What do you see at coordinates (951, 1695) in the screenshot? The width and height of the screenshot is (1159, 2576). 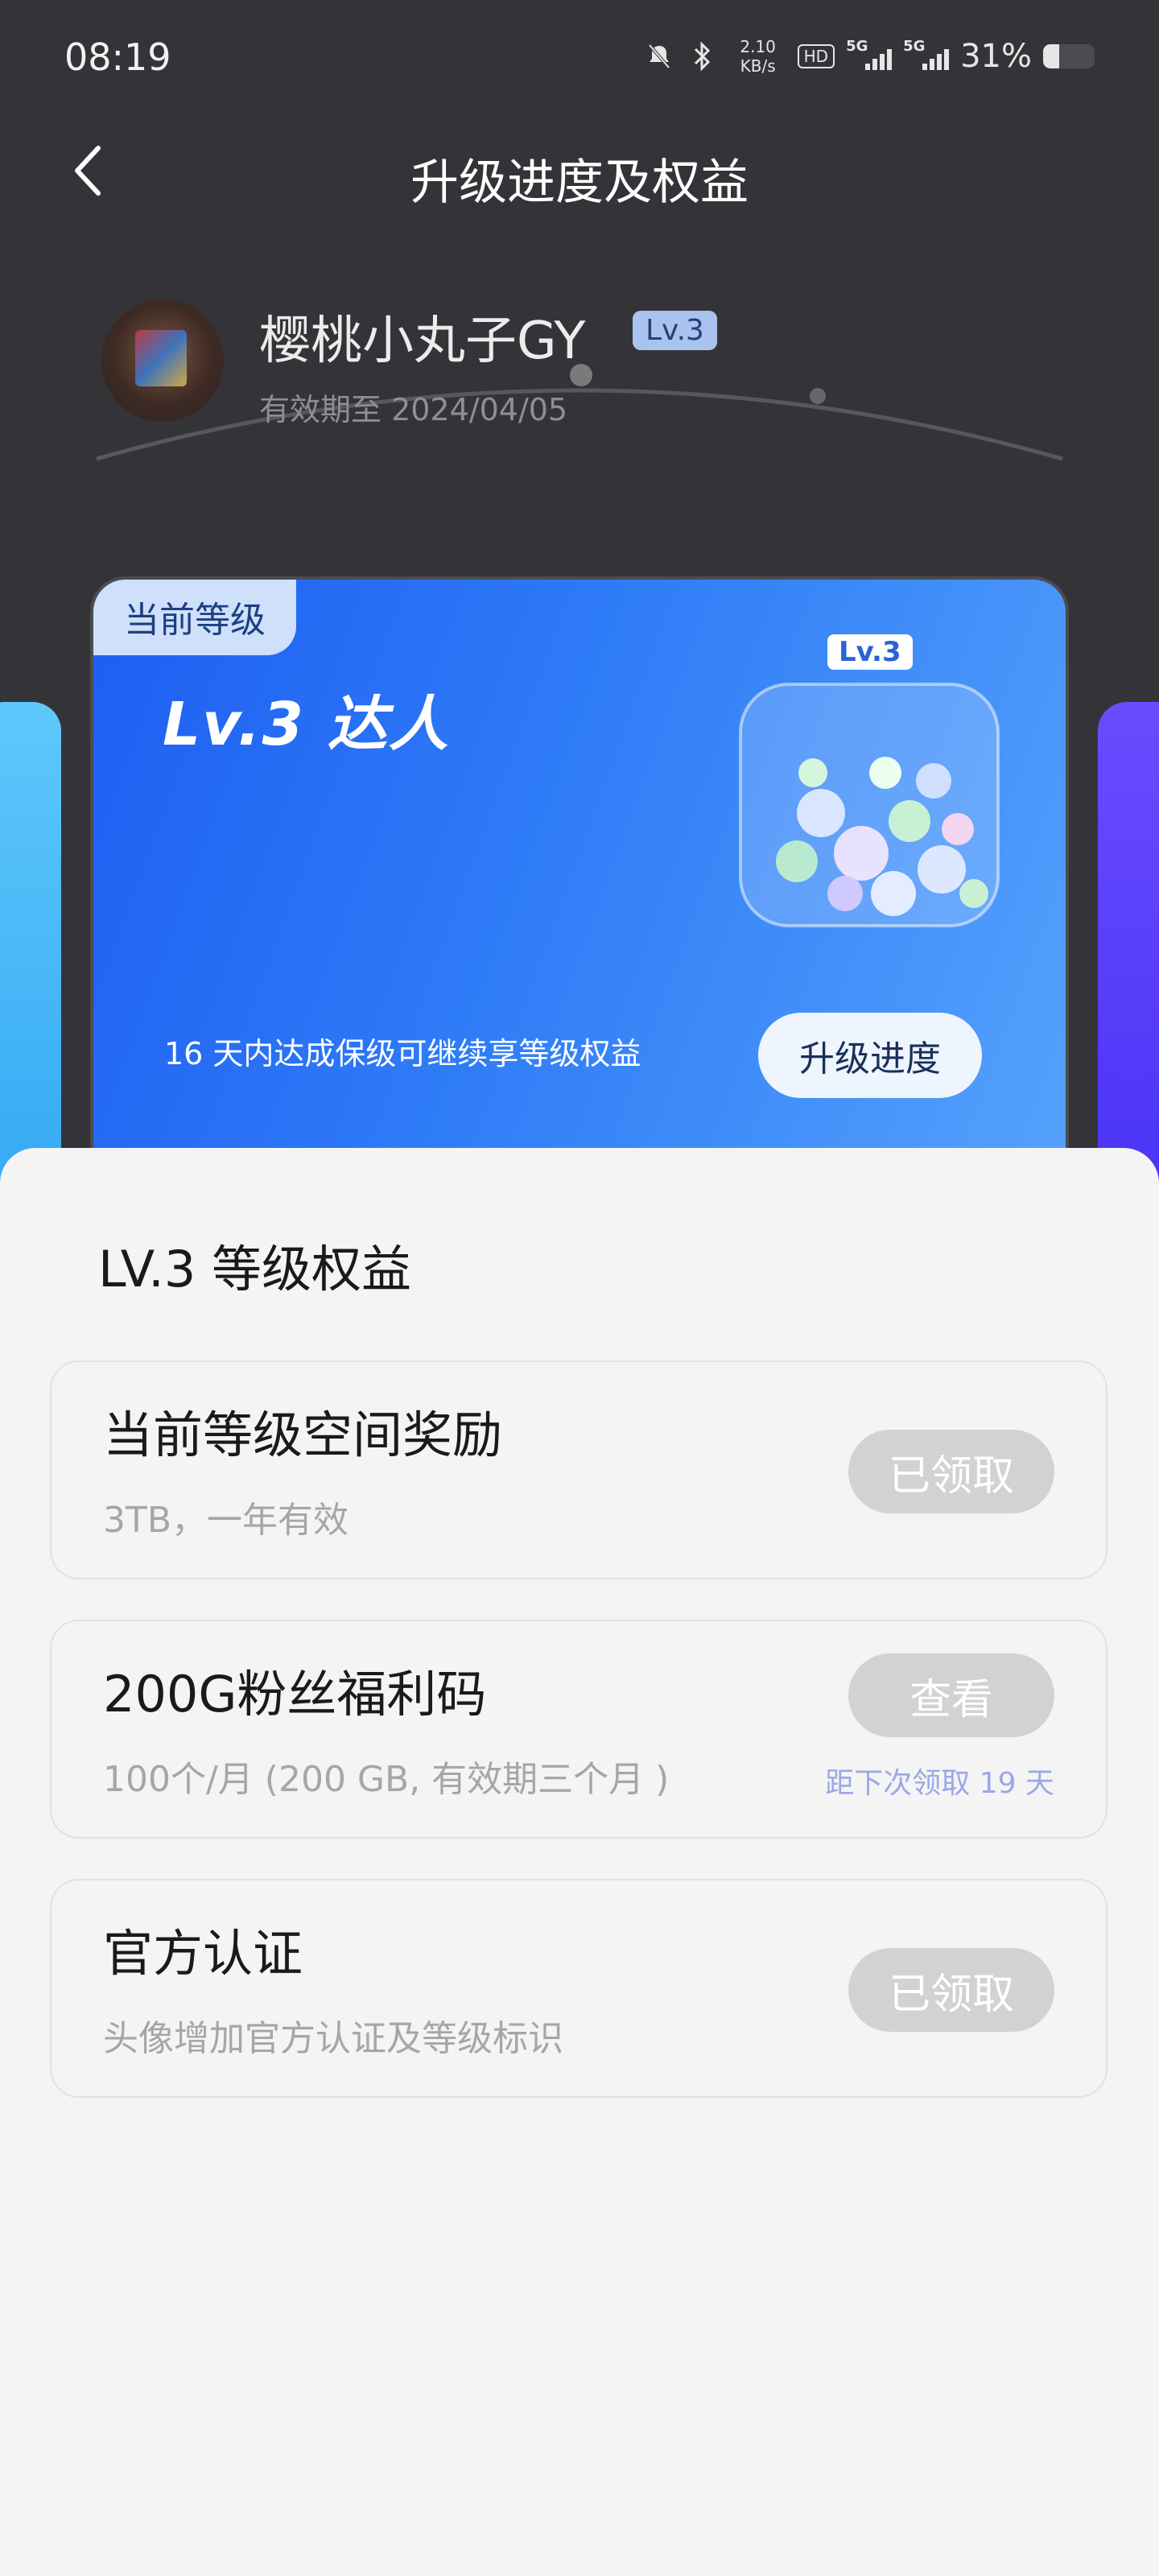 I see `view-button: 查看` at bounding box center [951, 1695].